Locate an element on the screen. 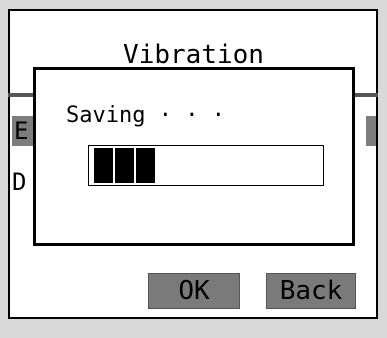 This screenshot has height=338, width=387. menu-item-highlight: E is located at coordinates (23, 131).